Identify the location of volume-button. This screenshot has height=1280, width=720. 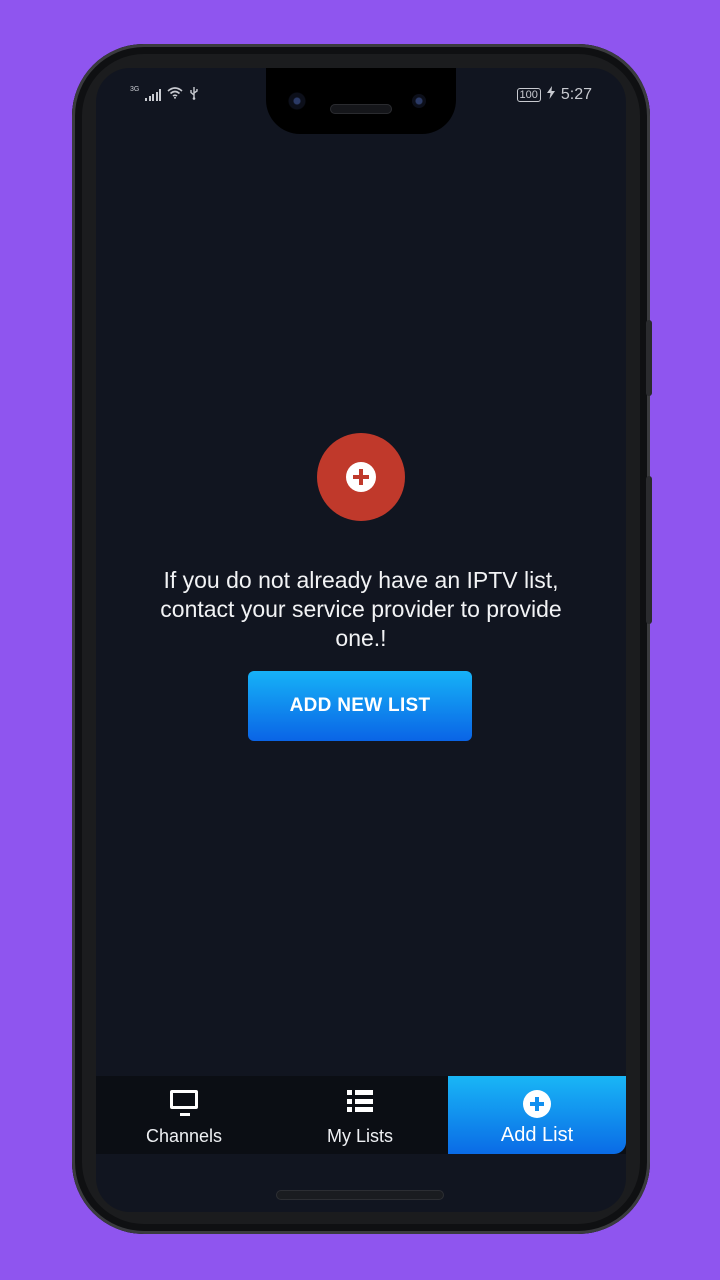
(649, 550).